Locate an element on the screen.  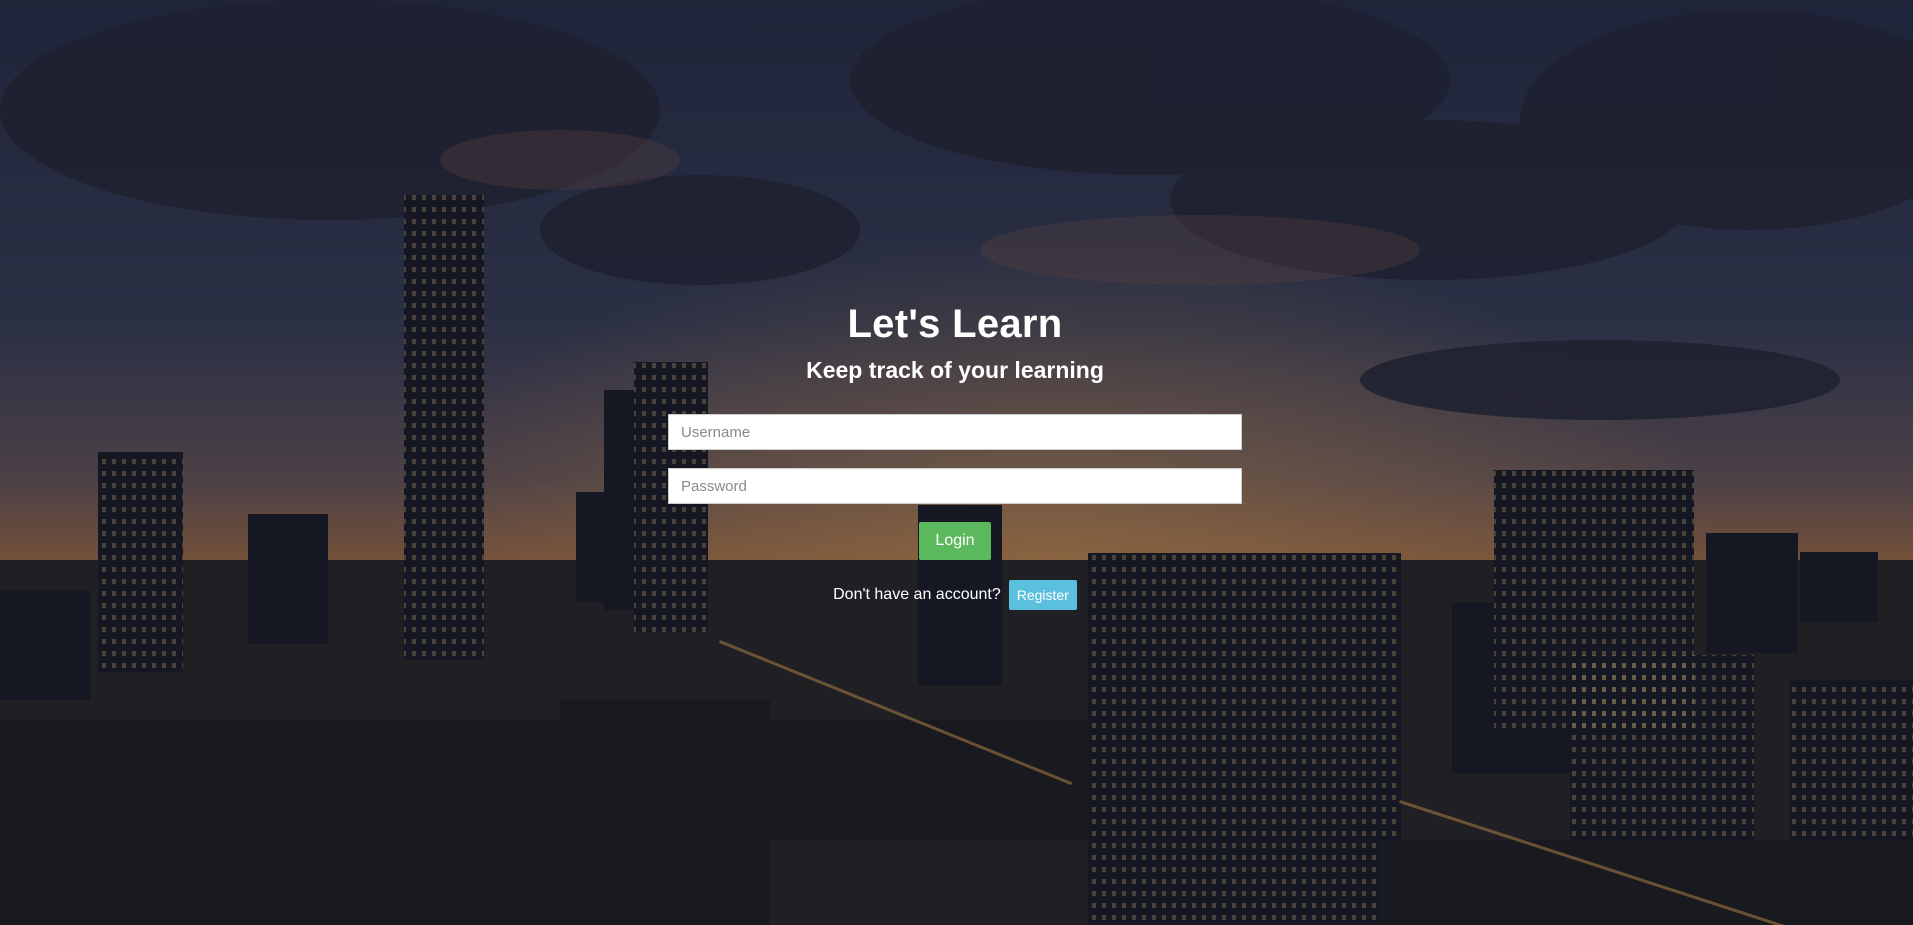
password-input is located at coordinates (955, 486).